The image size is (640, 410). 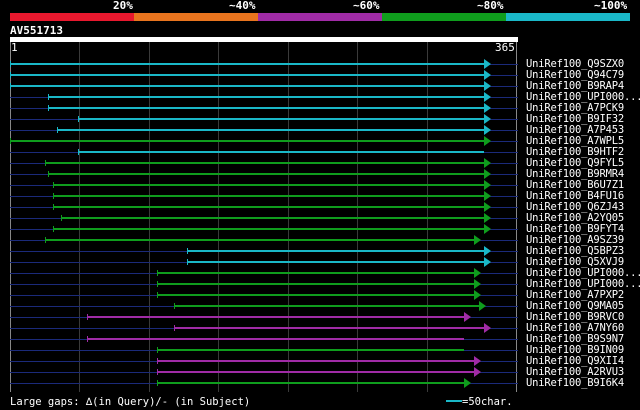 I want to click on hit-name-link: UniRef100_B9I6K4, so click(x=575, y=383).